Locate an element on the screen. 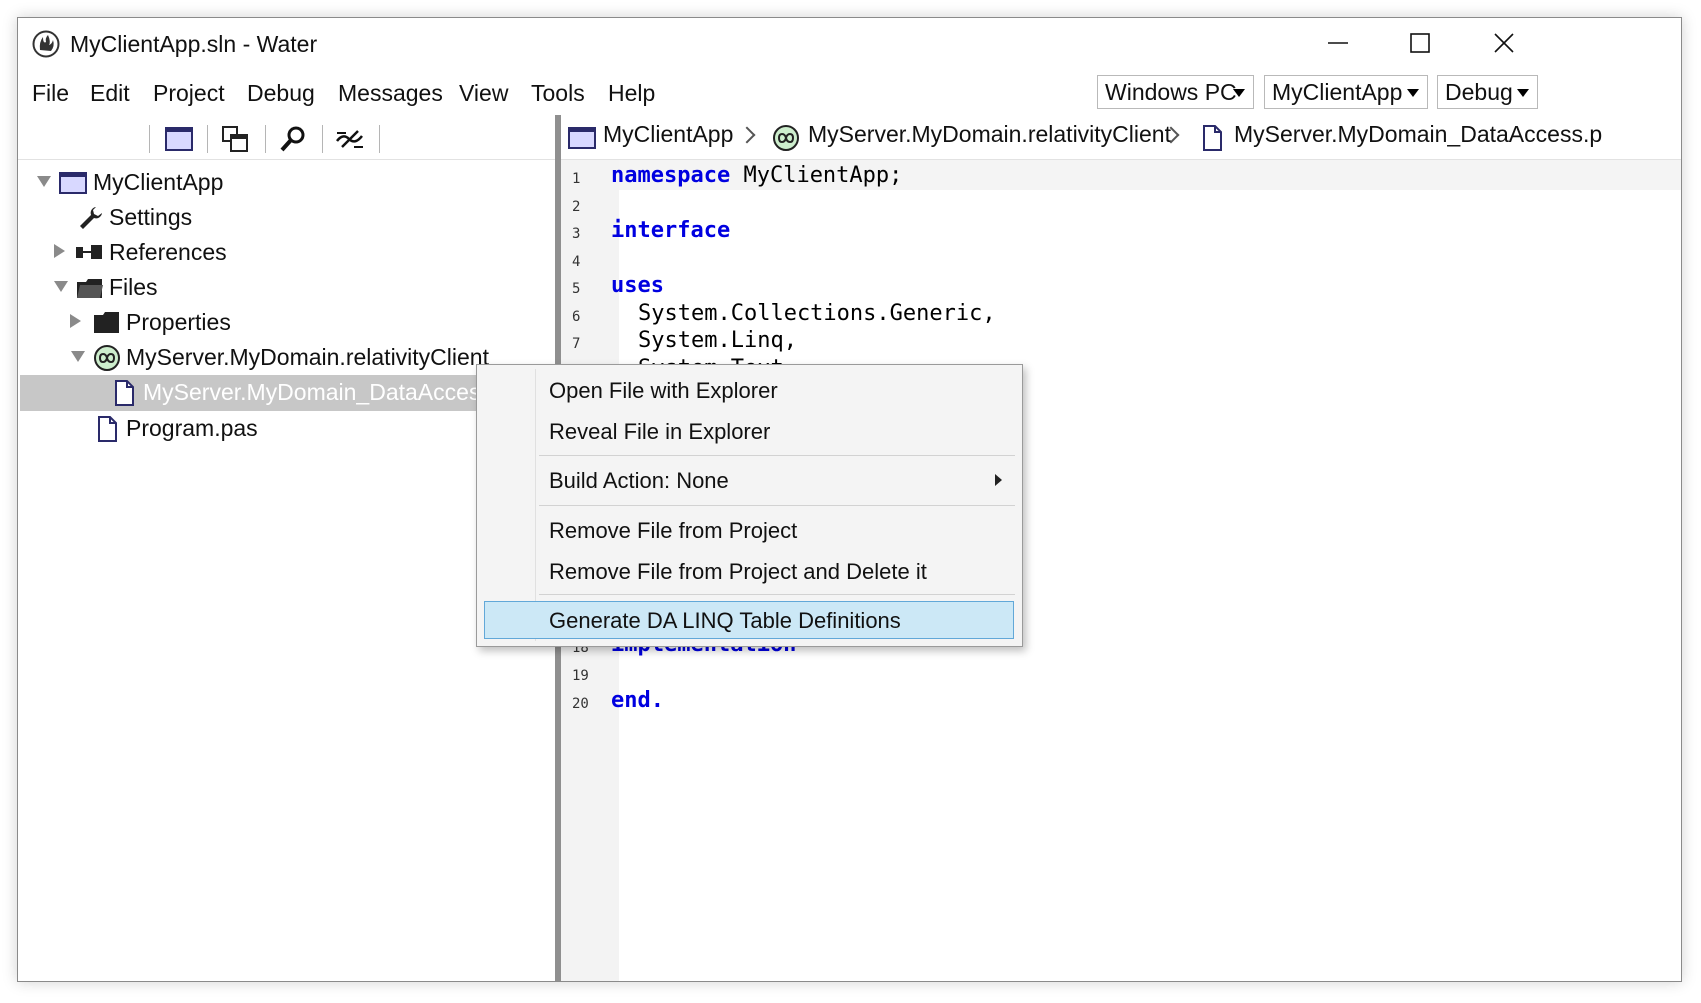 This screenshot has height=1003, width=1701. tree-item-dataaccess: MyServer.MyDomain_DataAccess is located at coordinates (287, 393).